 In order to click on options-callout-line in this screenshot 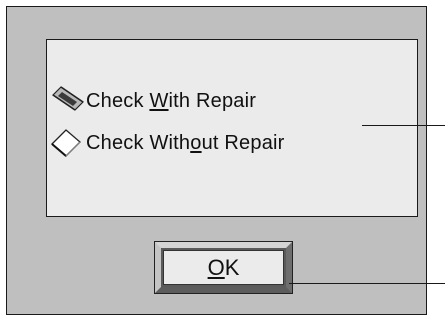, I will do `click(403, 125)`.